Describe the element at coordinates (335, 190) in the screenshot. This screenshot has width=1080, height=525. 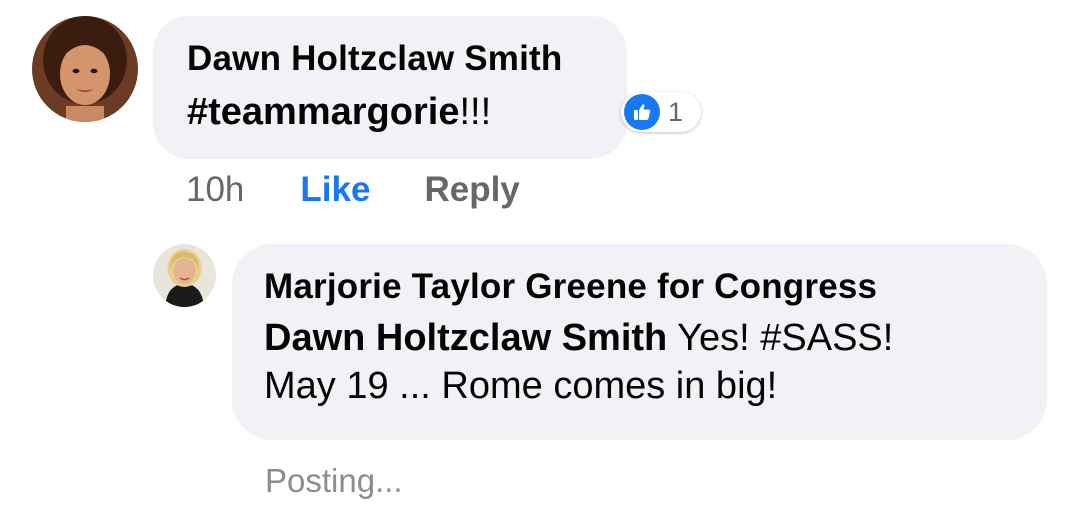
I see `like-button: Like` at that location.